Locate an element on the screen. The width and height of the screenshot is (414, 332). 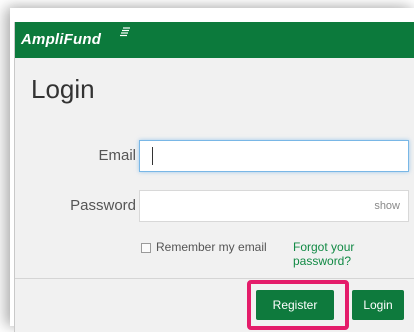
footer-divider is located at coordinates (214, 278).